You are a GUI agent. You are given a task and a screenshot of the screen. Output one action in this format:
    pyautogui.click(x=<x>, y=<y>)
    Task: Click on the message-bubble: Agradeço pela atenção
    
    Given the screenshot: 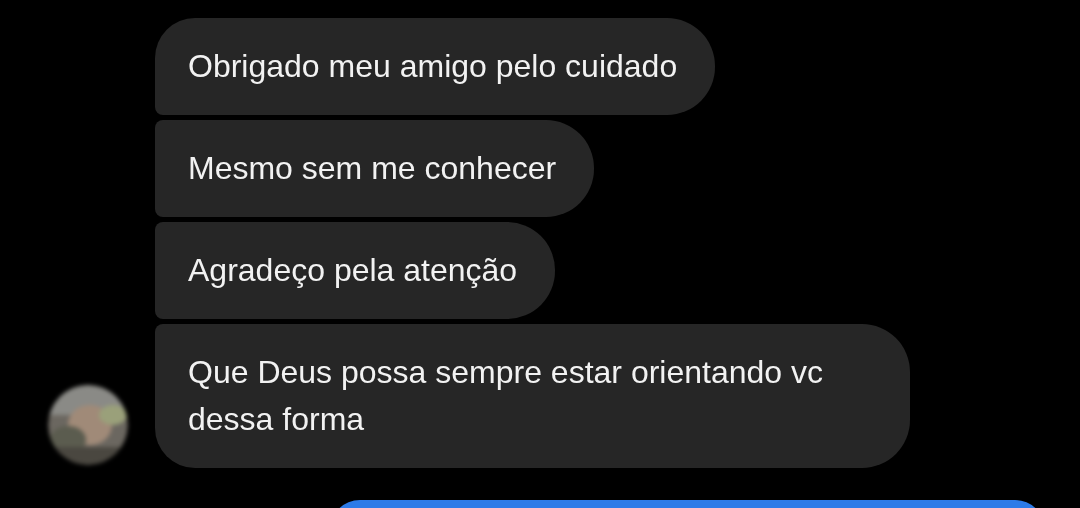 What is the action you would take?
    pyautogui.click(x=355, y=270)
    